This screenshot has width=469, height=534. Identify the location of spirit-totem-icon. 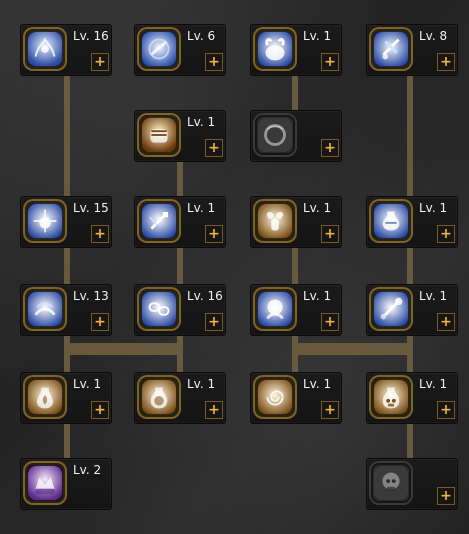
(45, 49).